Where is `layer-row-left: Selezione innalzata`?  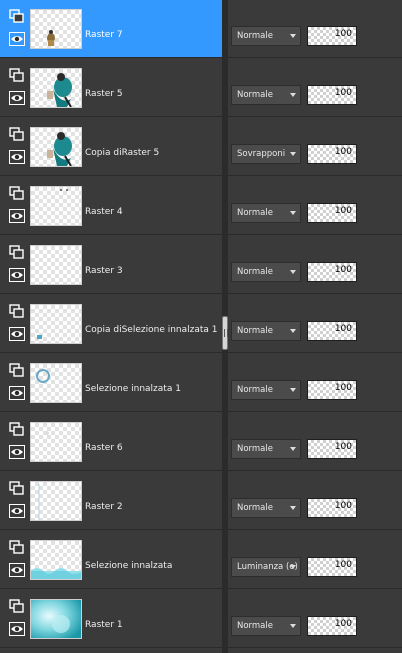 layer-row-left: Selezione innalzata is located at coordinates (111, 560).